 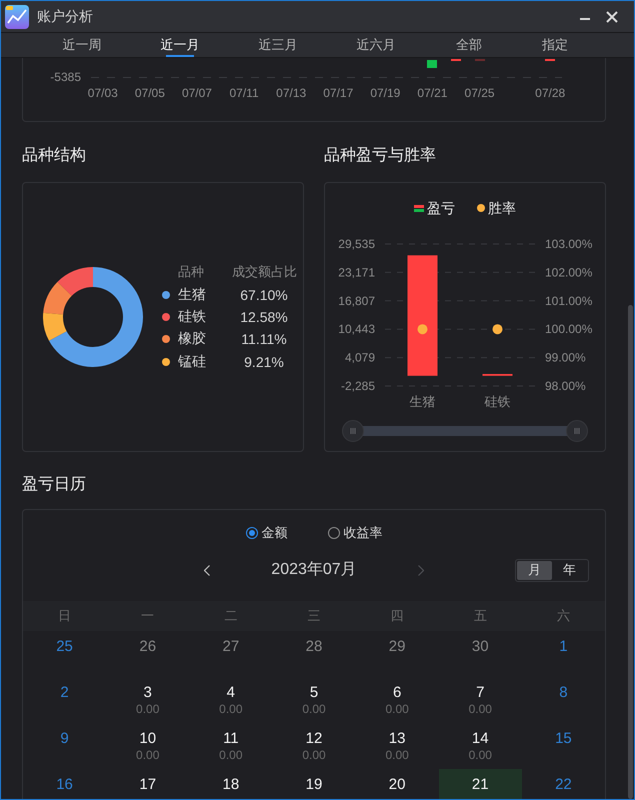 I want to click on weekday-label: 三, so click(x=313, y=616).